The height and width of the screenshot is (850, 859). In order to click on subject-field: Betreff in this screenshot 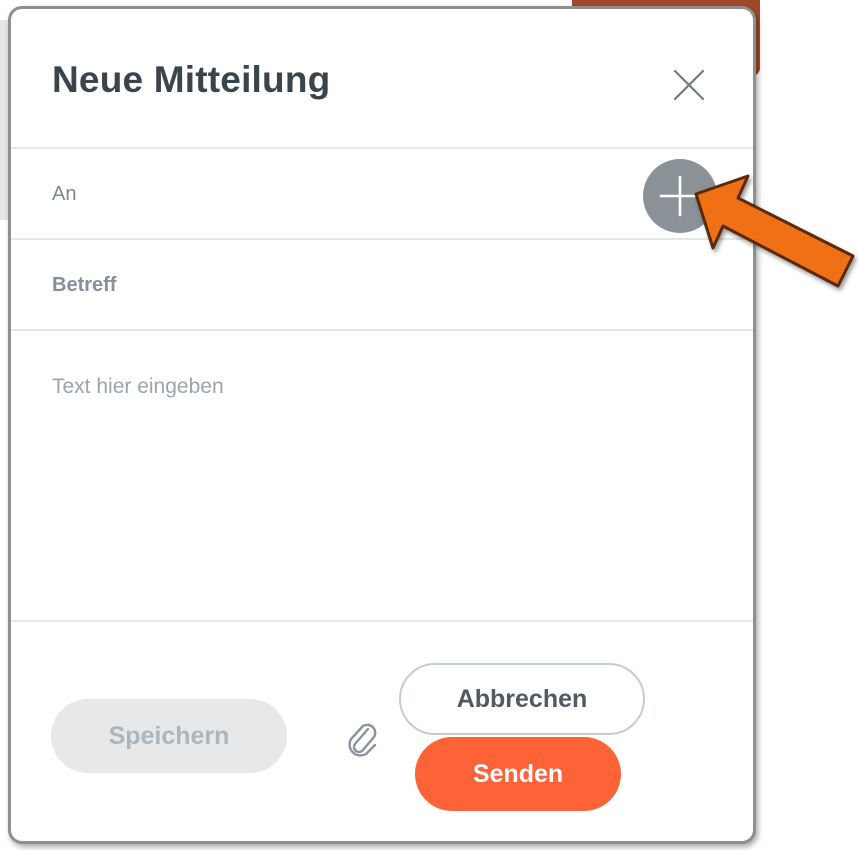, I will do `click(84, 285)`.